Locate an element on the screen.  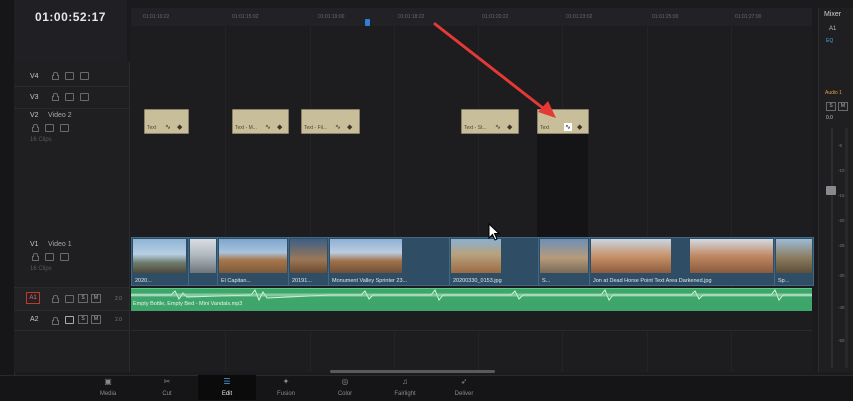
annotation-arrow is located at coordinates (494, 70).